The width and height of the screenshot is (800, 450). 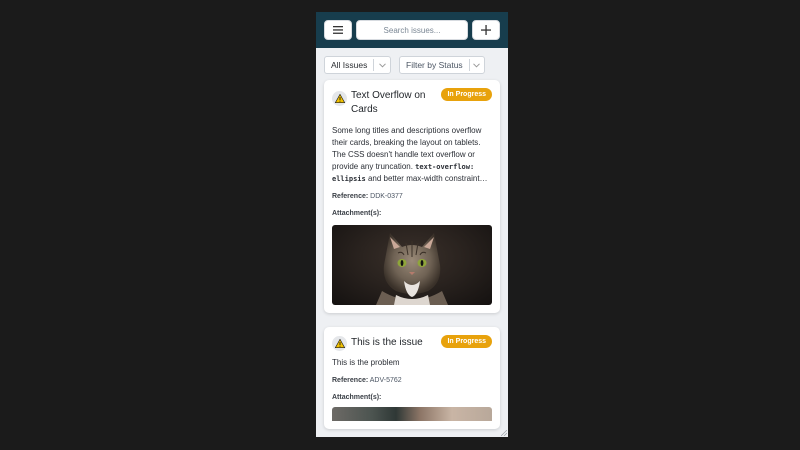 I want to click on add-issue-button, so click(x=486, y=30).